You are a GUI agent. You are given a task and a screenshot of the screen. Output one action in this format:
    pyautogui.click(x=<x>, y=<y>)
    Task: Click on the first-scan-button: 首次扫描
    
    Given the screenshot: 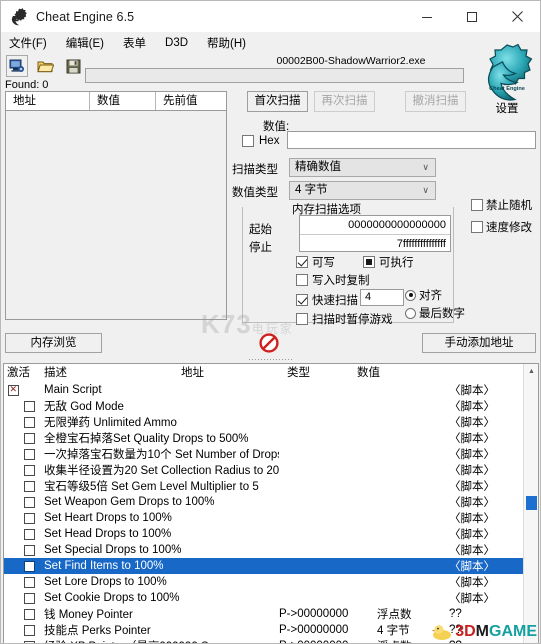 What is the action you would take?
    pyautogui.click(x=277, y=101)
    